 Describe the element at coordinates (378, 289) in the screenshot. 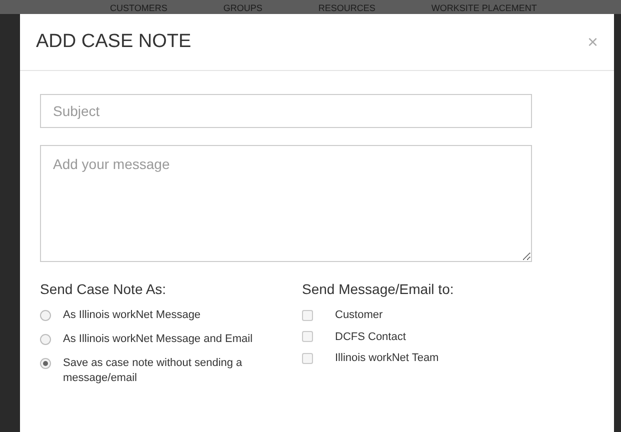

I see `section-heading: Send Message/Email to:` at that location.